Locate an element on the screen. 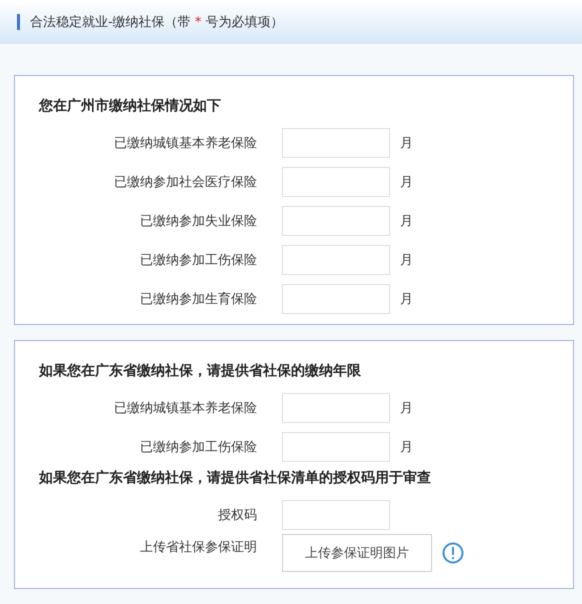 This screenshot has height=604, width=582. field-label: 授权码 is located at coordinates (237, 515).